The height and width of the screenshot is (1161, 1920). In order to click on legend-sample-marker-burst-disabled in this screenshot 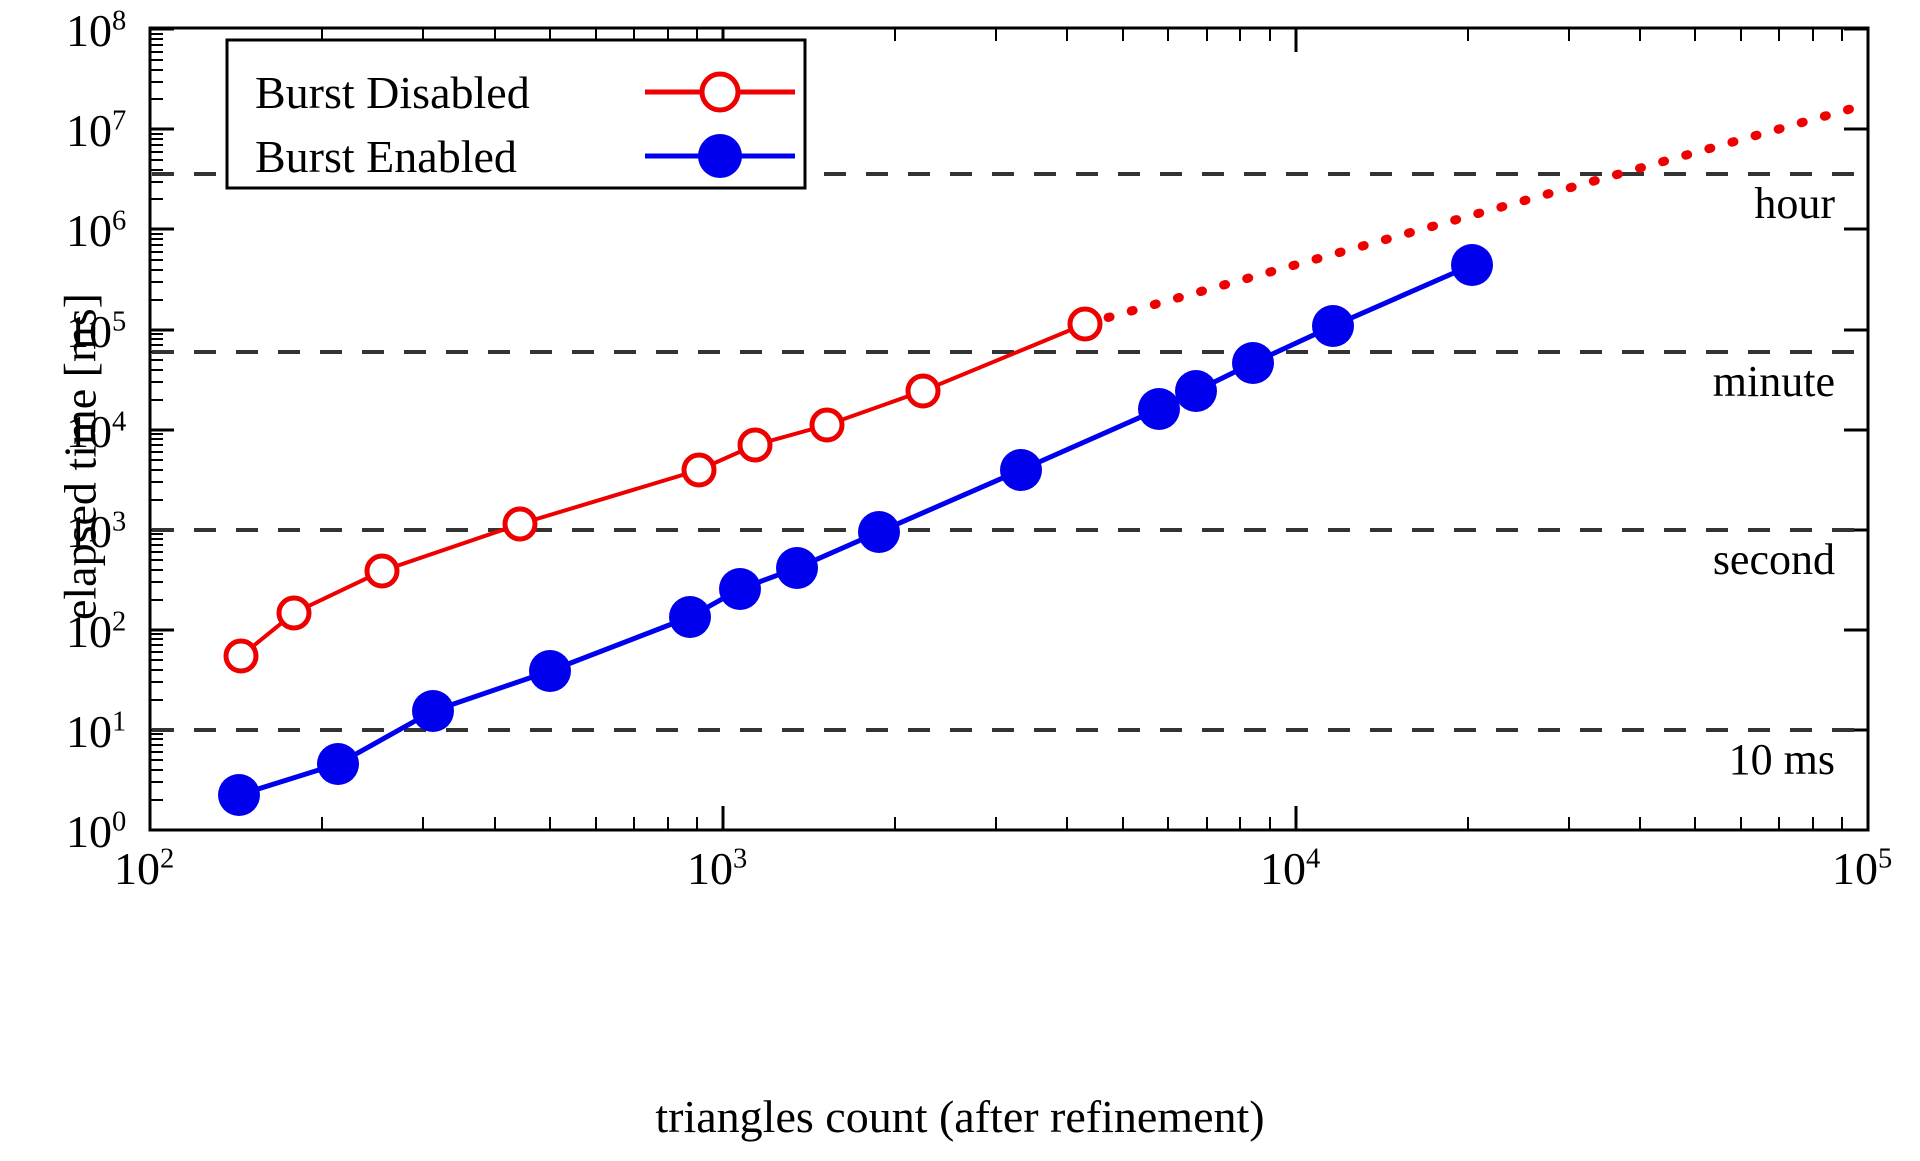, I will do `click(720, 92)`.